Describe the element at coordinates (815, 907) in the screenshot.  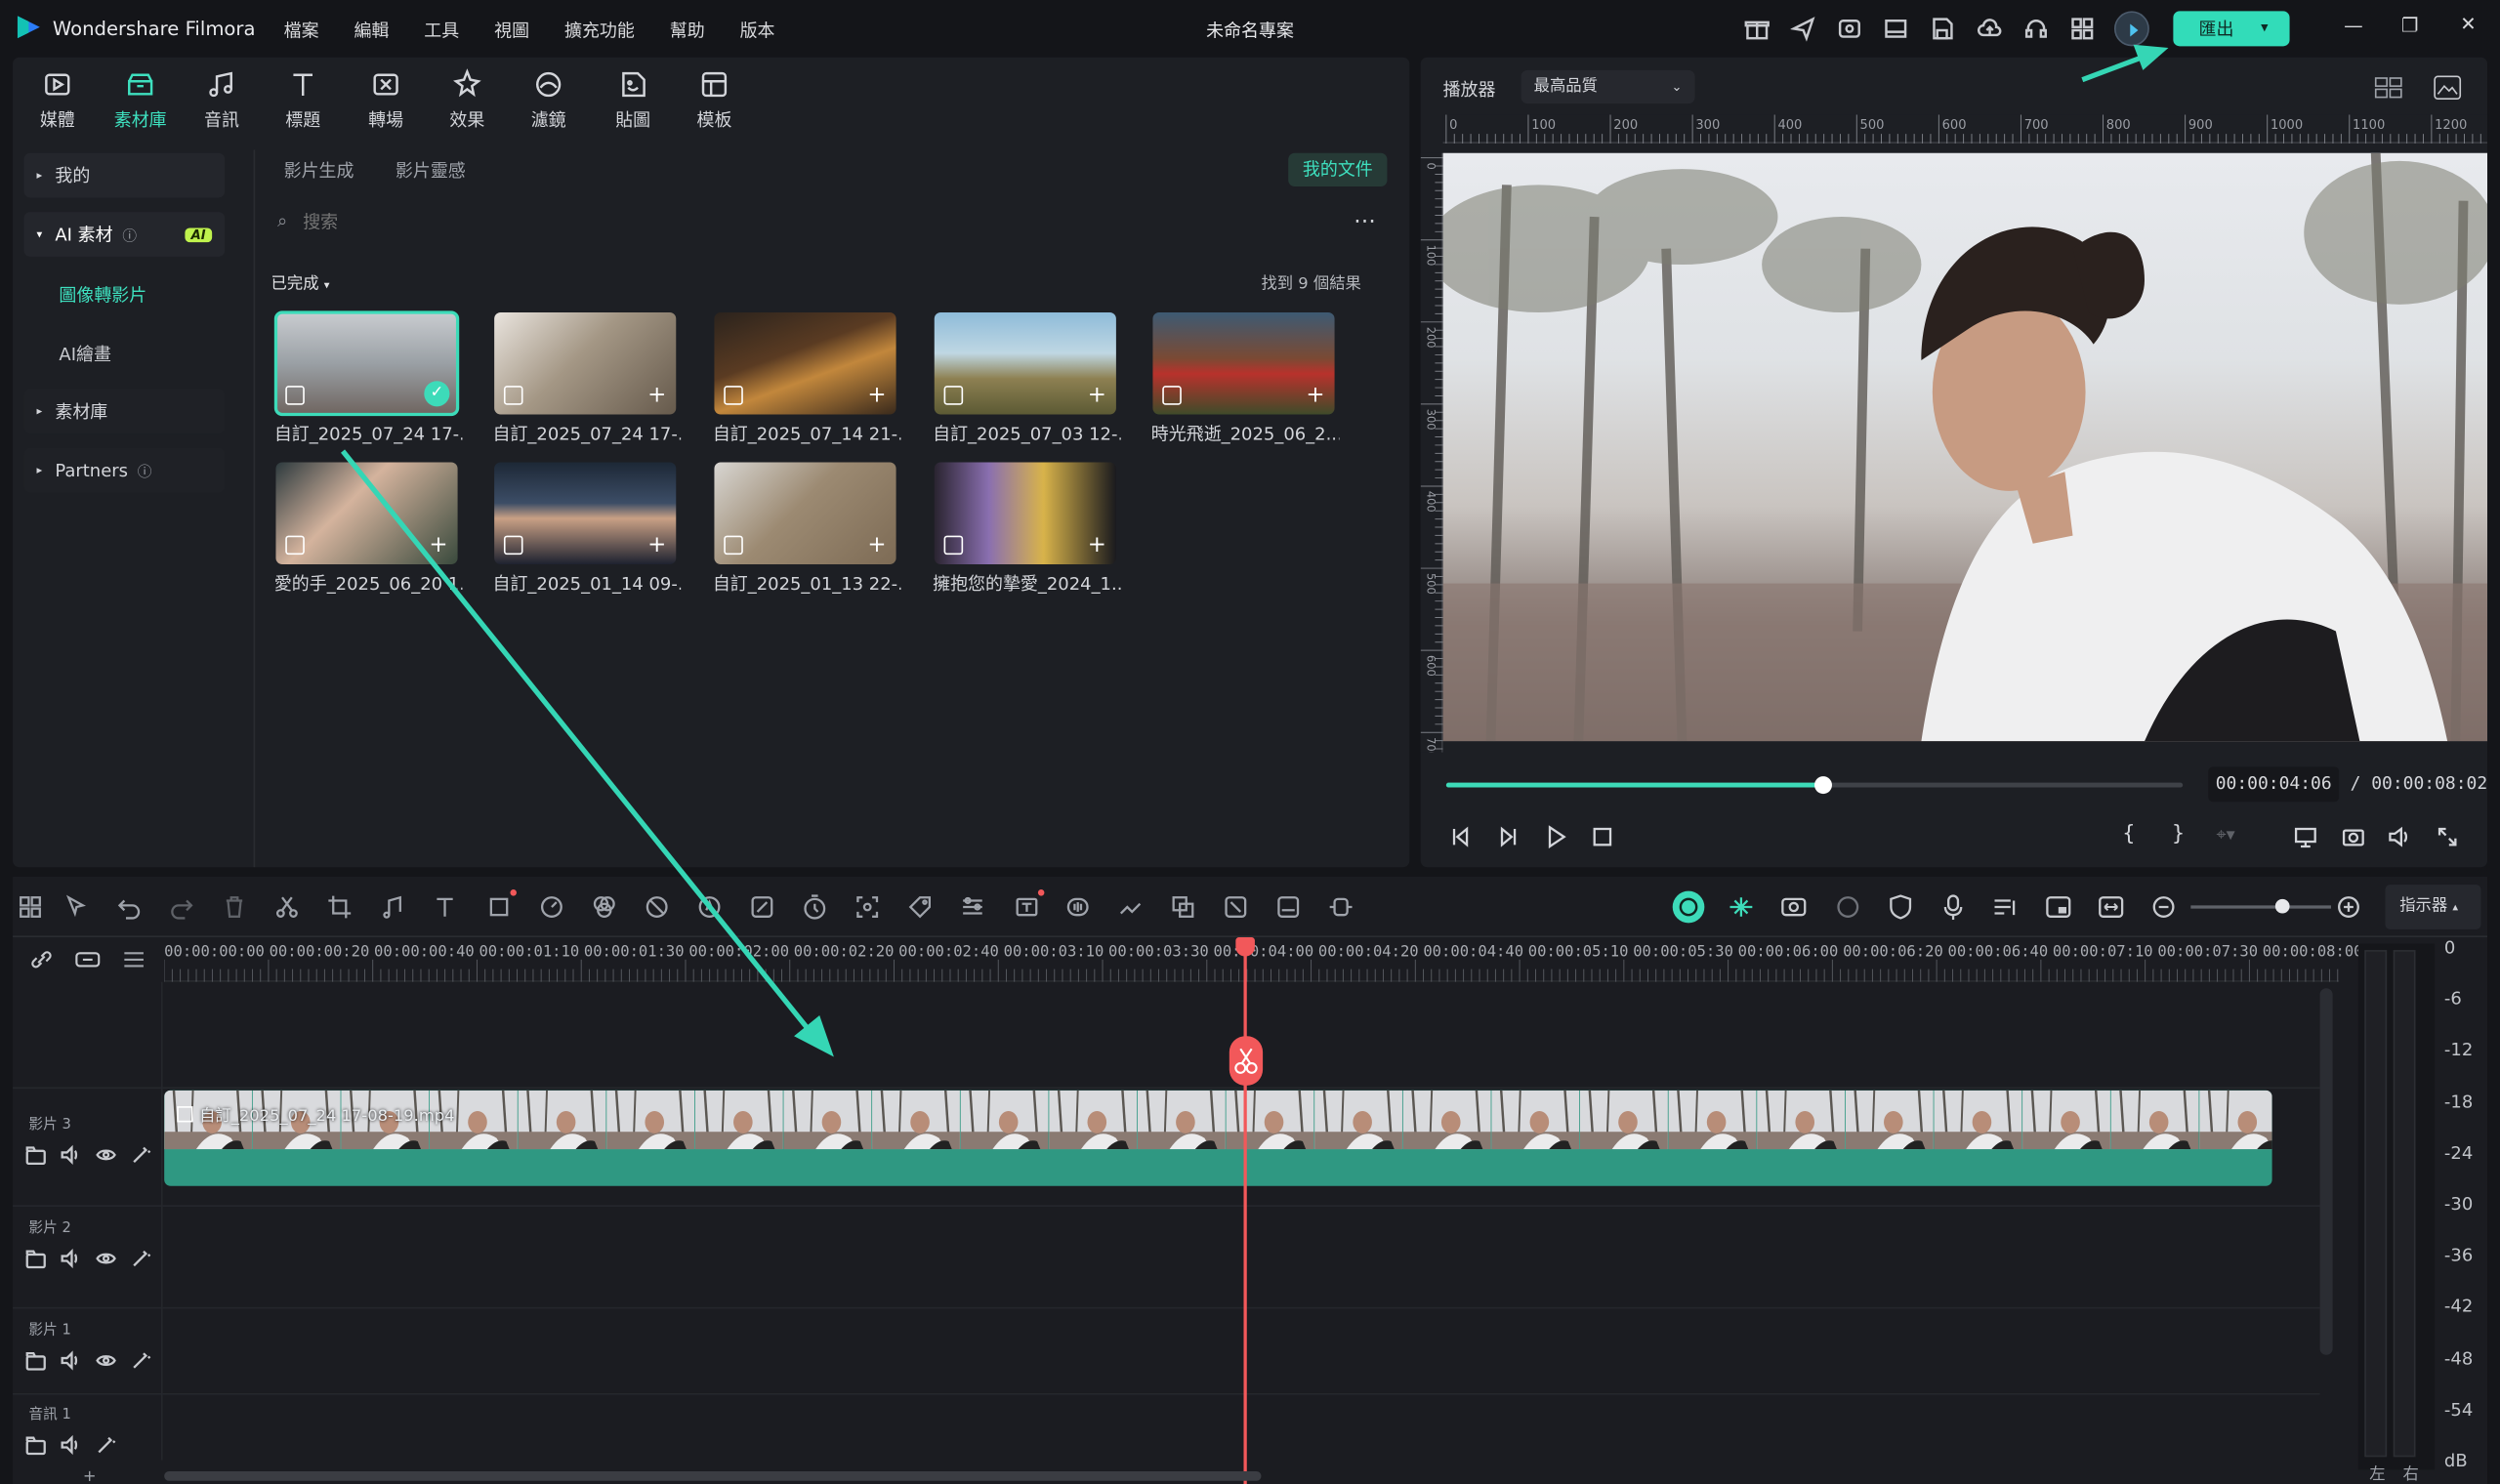
I see `timer-icon` at that location.